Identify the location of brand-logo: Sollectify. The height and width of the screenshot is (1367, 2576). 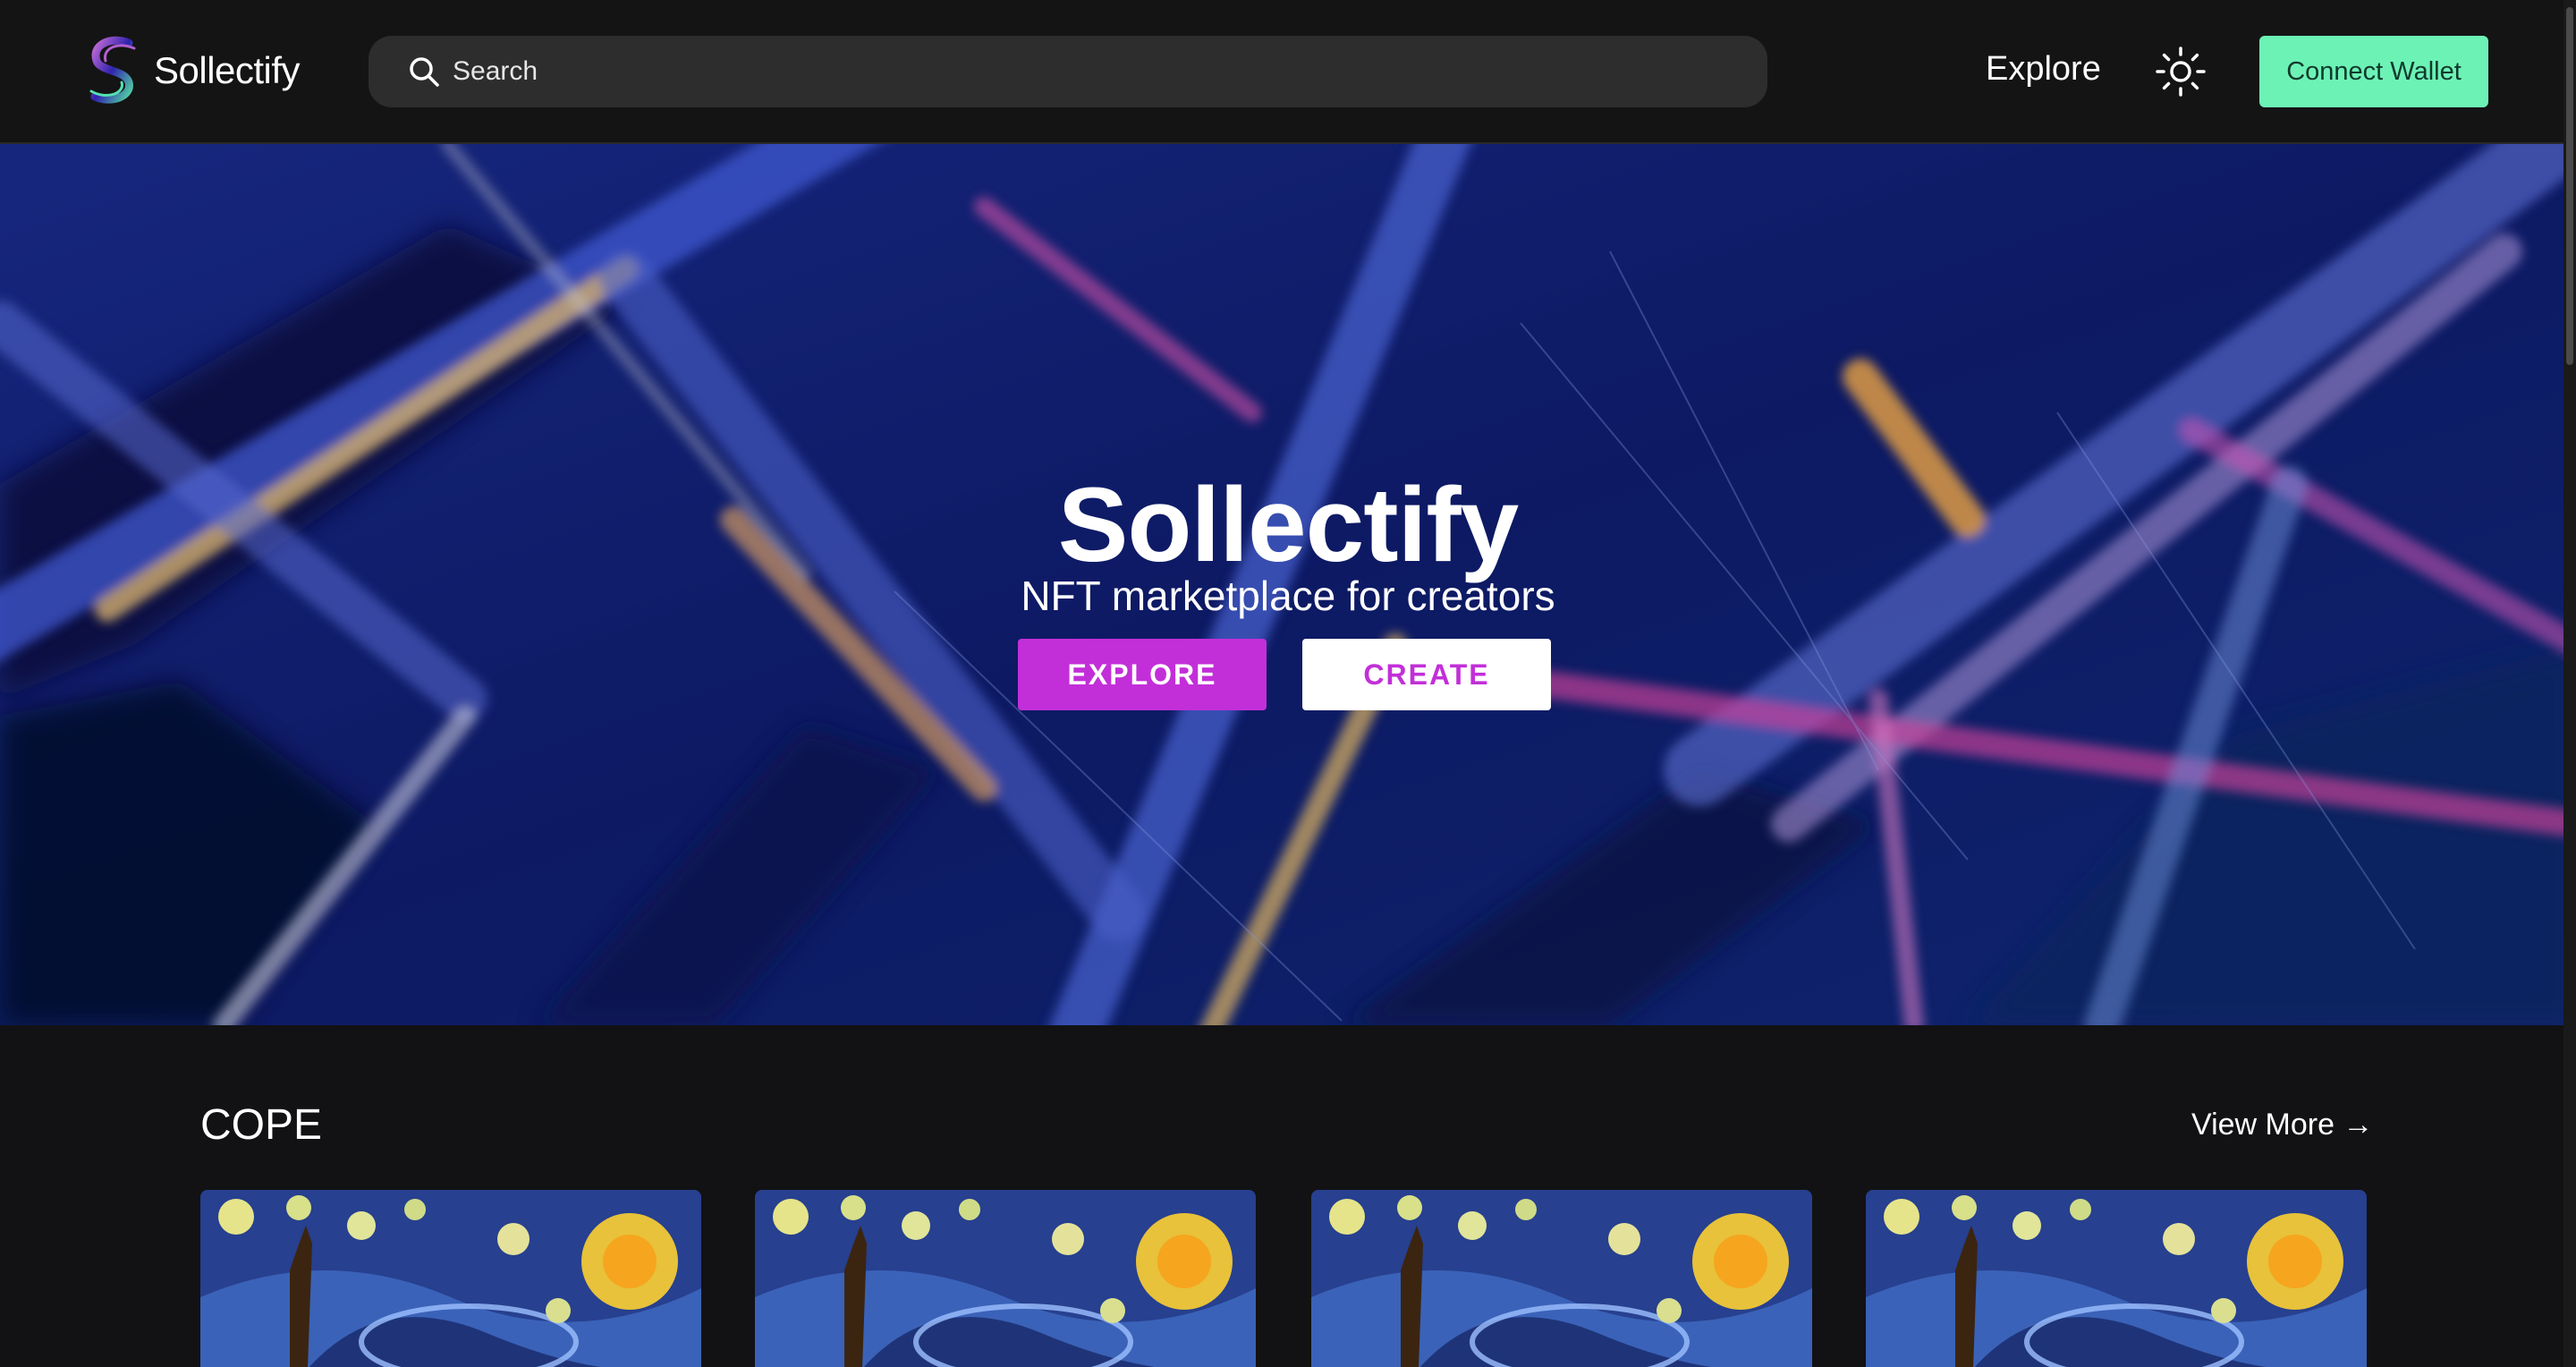
(192, 70).